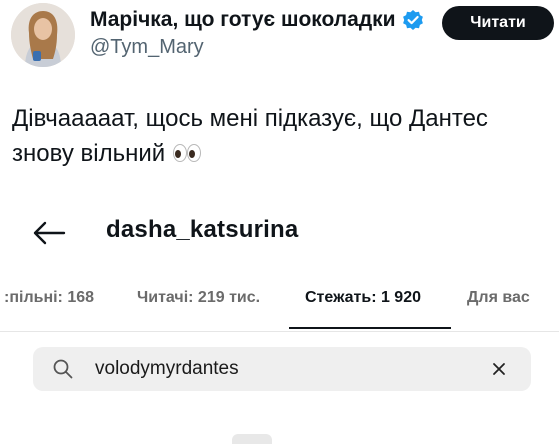 The image size is (559, 444). Describe the element at coordinates (498, 298) in the screenshot. I see `tab-for-you: Для вас` at that location.